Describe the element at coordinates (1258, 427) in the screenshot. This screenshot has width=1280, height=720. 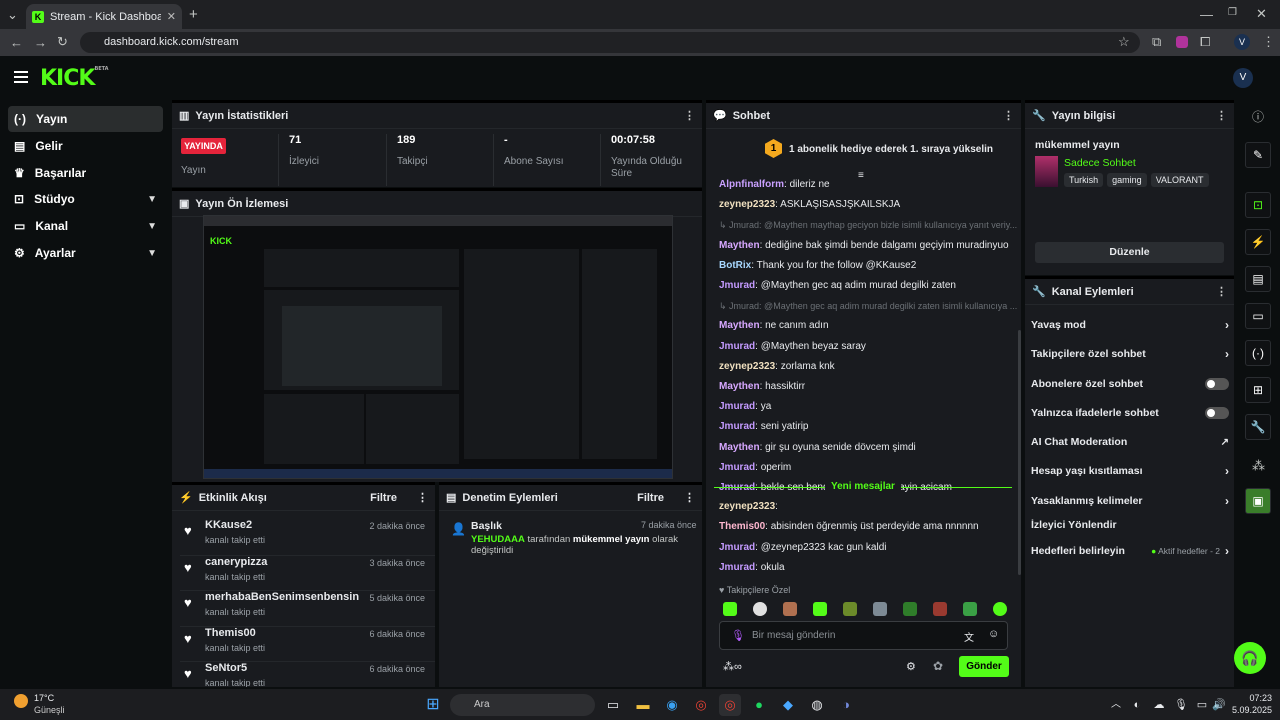
I see `rail-tools-button: 🔧` at that location.